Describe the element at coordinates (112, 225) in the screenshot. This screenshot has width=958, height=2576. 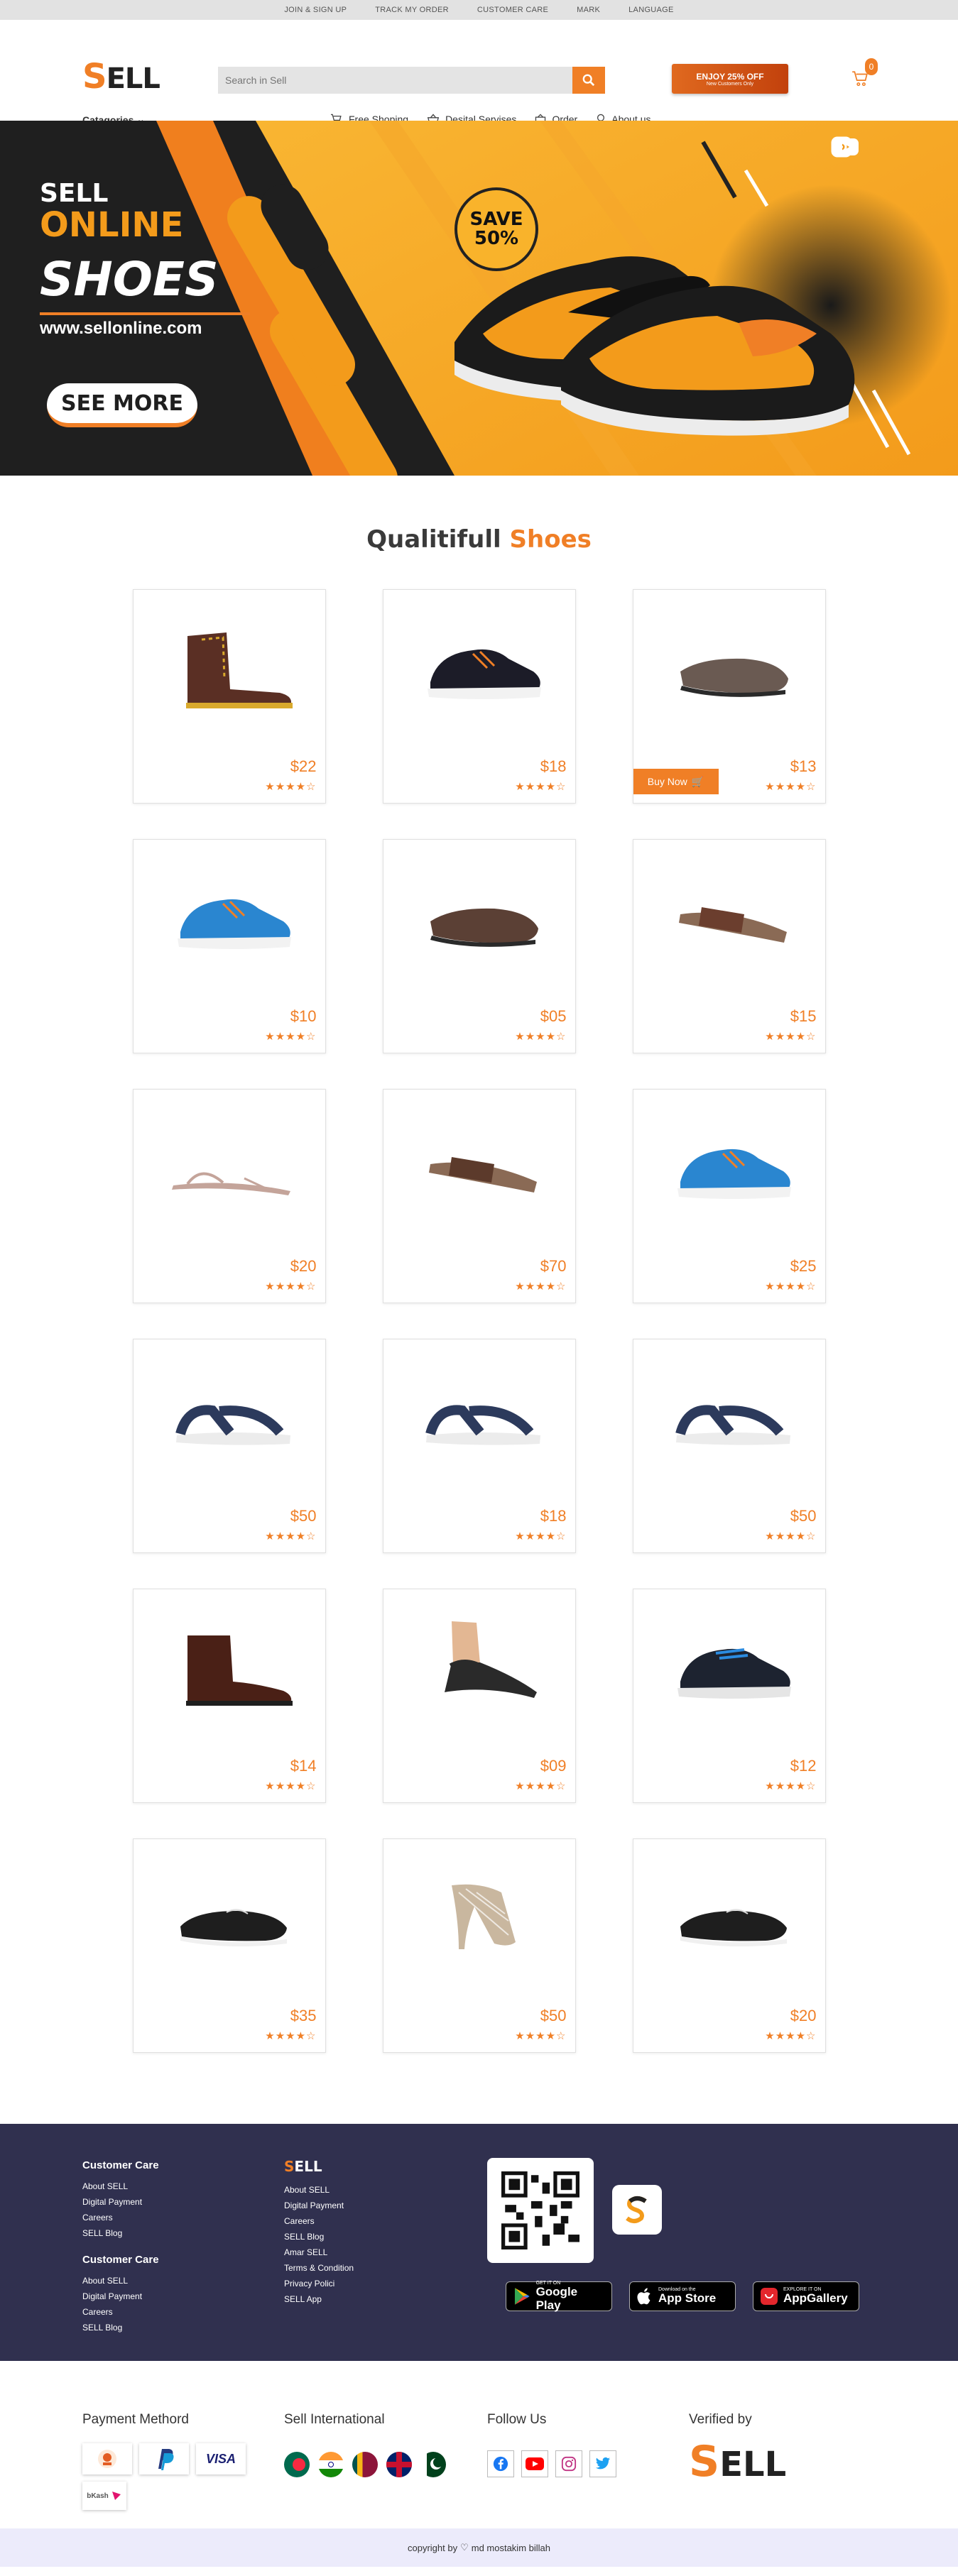
I see `hero-online-text: ONLINE` at that location.